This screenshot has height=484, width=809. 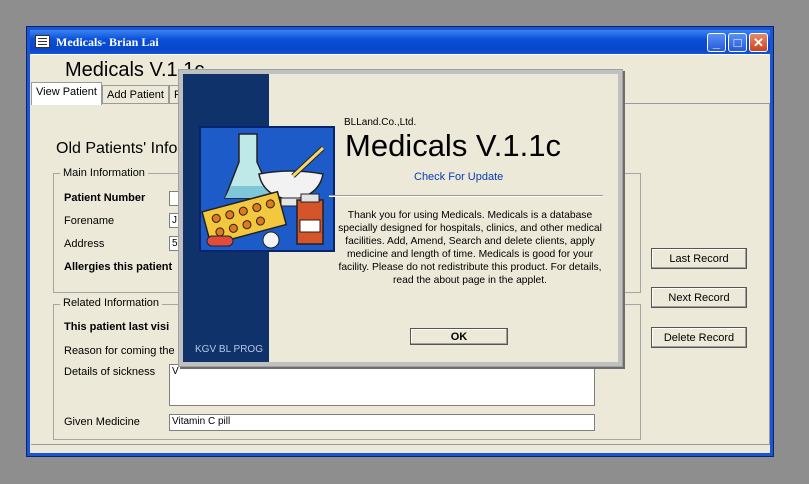 What do you see at coordinates (110, 372) in the screenshot?
I see `details-label: Details of sickness` at bounding box center [110, 372].